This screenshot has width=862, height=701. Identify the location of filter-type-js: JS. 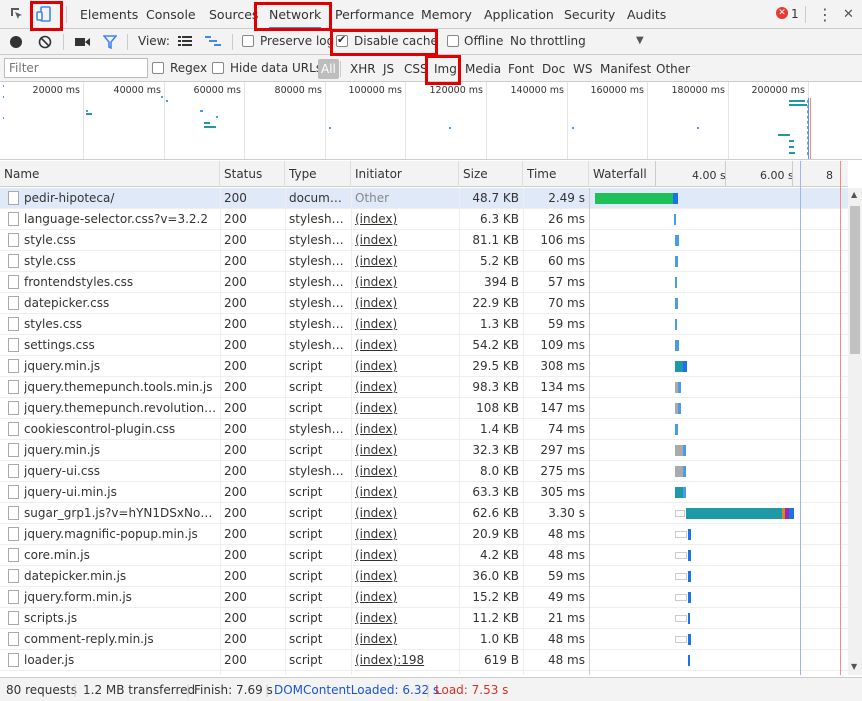
(388, 69).